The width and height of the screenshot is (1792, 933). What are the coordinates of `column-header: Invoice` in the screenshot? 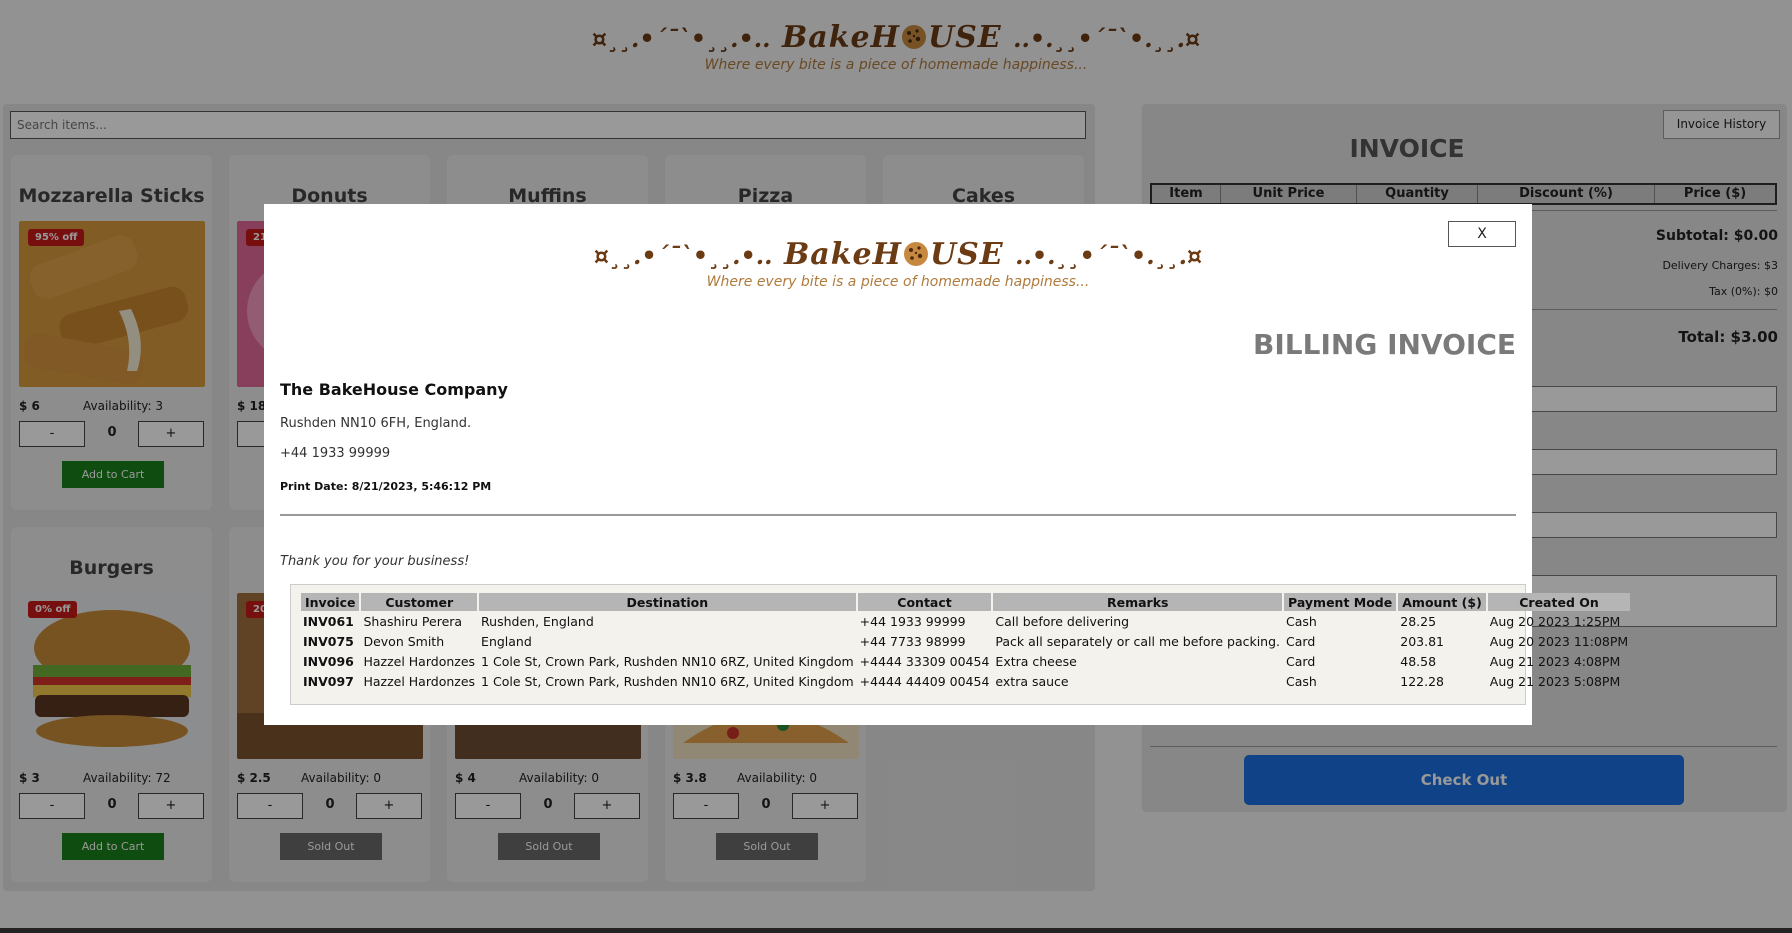 It's located at (330, 602).